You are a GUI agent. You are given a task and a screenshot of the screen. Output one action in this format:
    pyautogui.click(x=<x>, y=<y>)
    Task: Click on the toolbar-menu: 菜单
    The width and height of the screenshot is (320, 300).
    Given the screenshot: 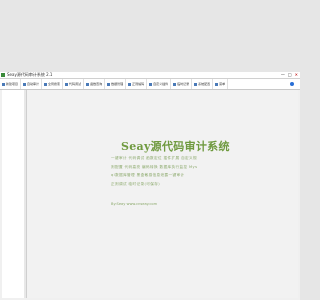 What is the action you would take?
    pyautogui.click(x=221, y=84)
    